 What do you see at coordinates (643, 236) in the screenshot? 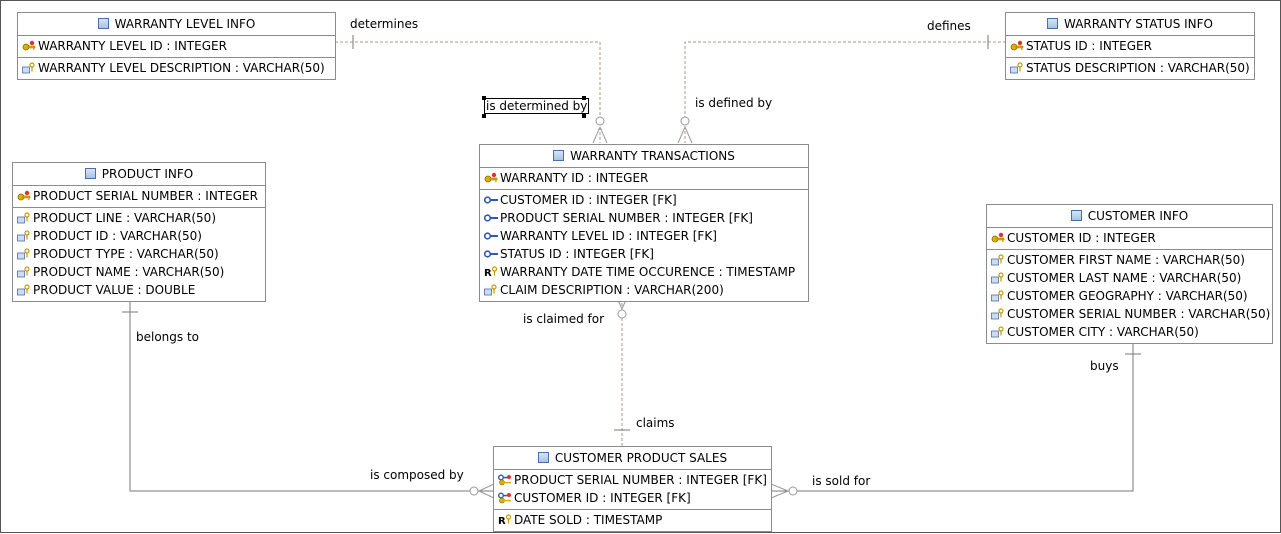
I see `attribute-row: WARRANTY LEVEL ID : INTEGER [FK]` at bounding box center [643, 236].